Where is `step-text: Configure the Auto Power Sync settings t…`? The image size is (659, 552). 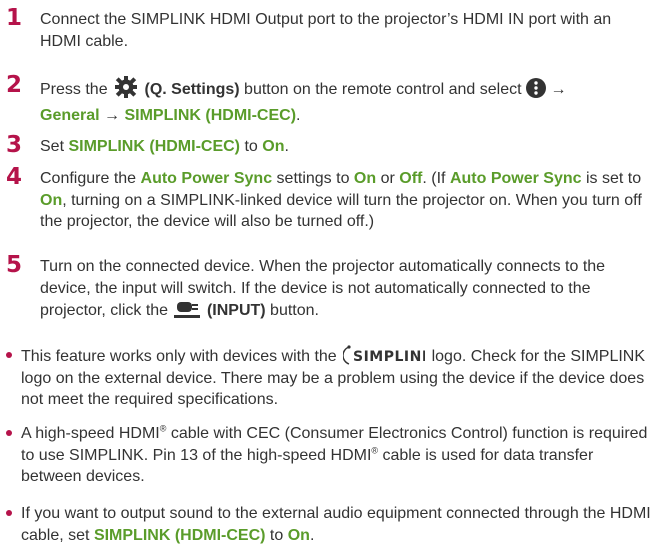
step-text: Configure the Auto Power Sync settings t… is located at coordinates (341, 200).